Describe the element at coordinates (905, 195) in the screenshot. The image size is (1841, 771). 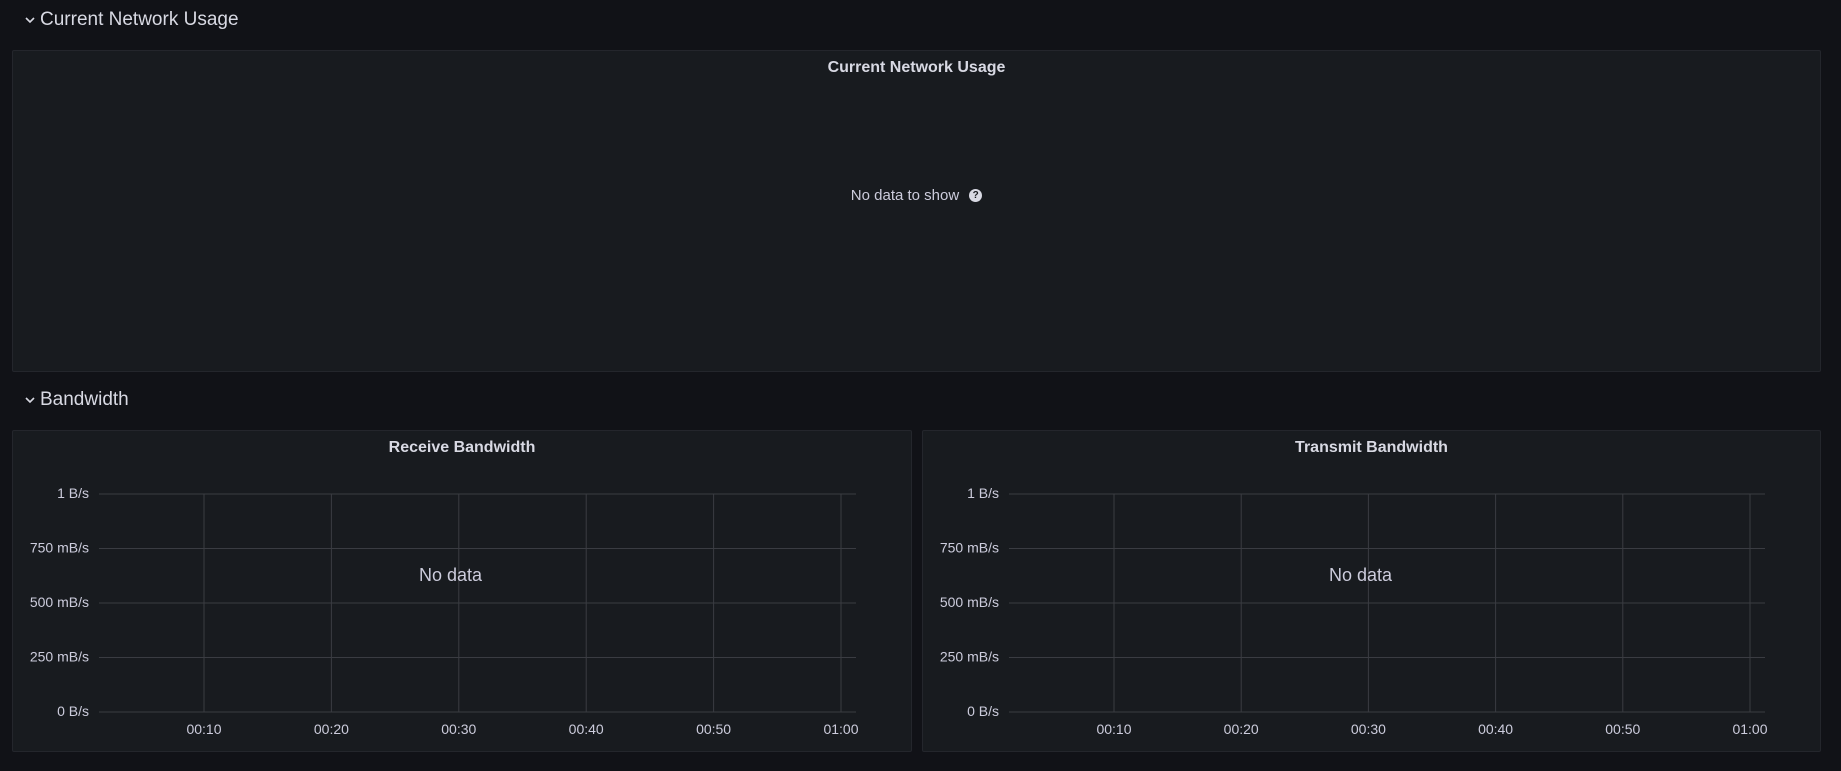
I see `no-data-text: No data to show` at that location.